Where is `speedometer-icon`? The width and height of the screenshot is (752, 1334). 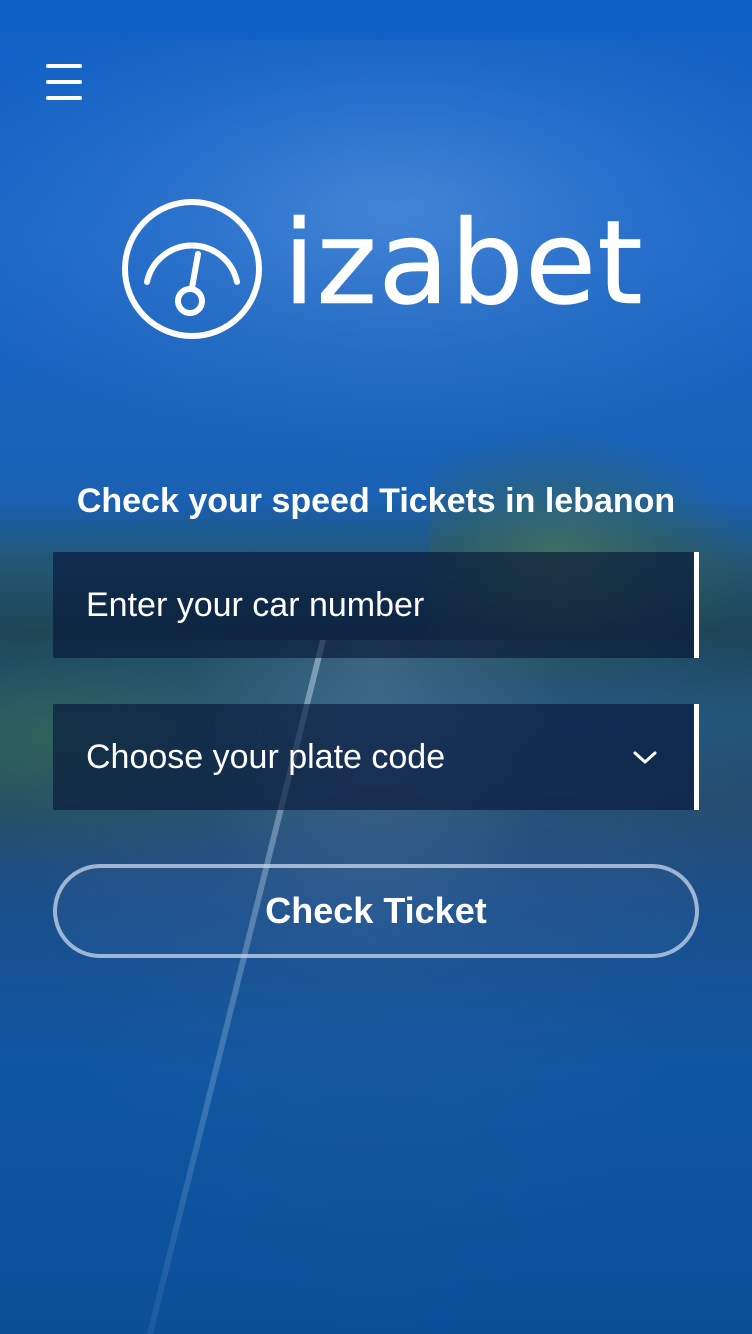
speedometer-icon is located at coordinates (192, 269).